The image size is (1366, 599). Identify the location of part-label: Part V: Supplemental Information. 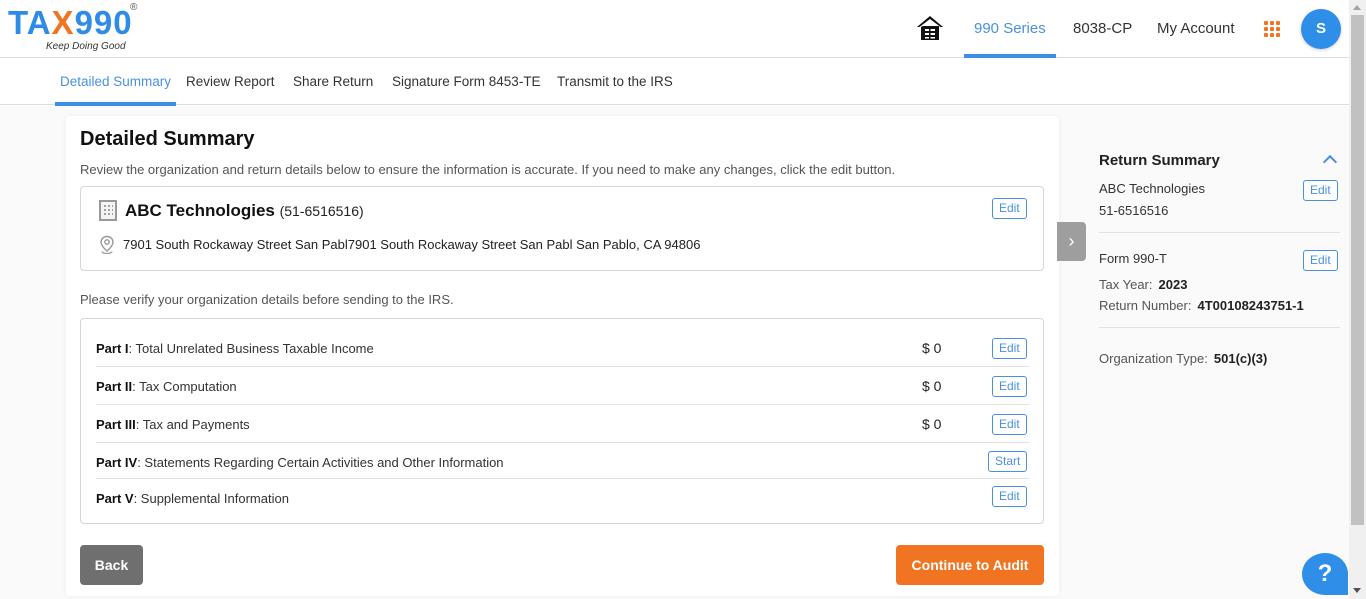
(192, 498).